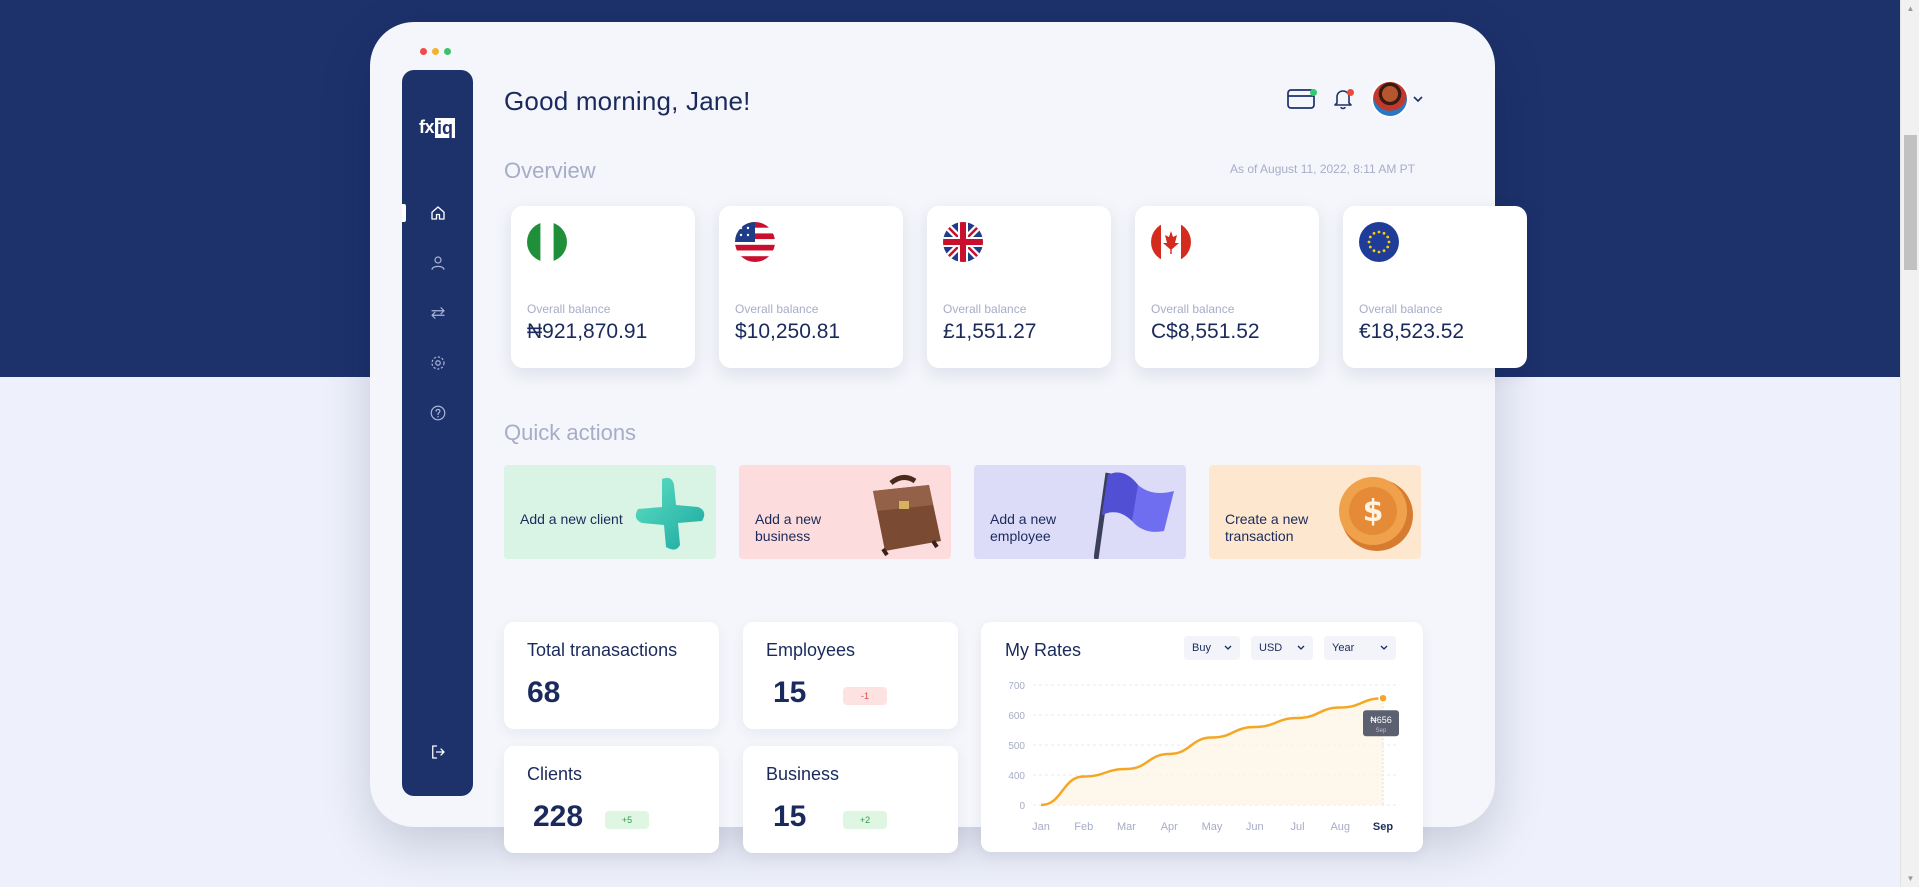 The width and height of the screenshot is (1919, 887). I want to click on minimize-window-dot, so click(435, 51).